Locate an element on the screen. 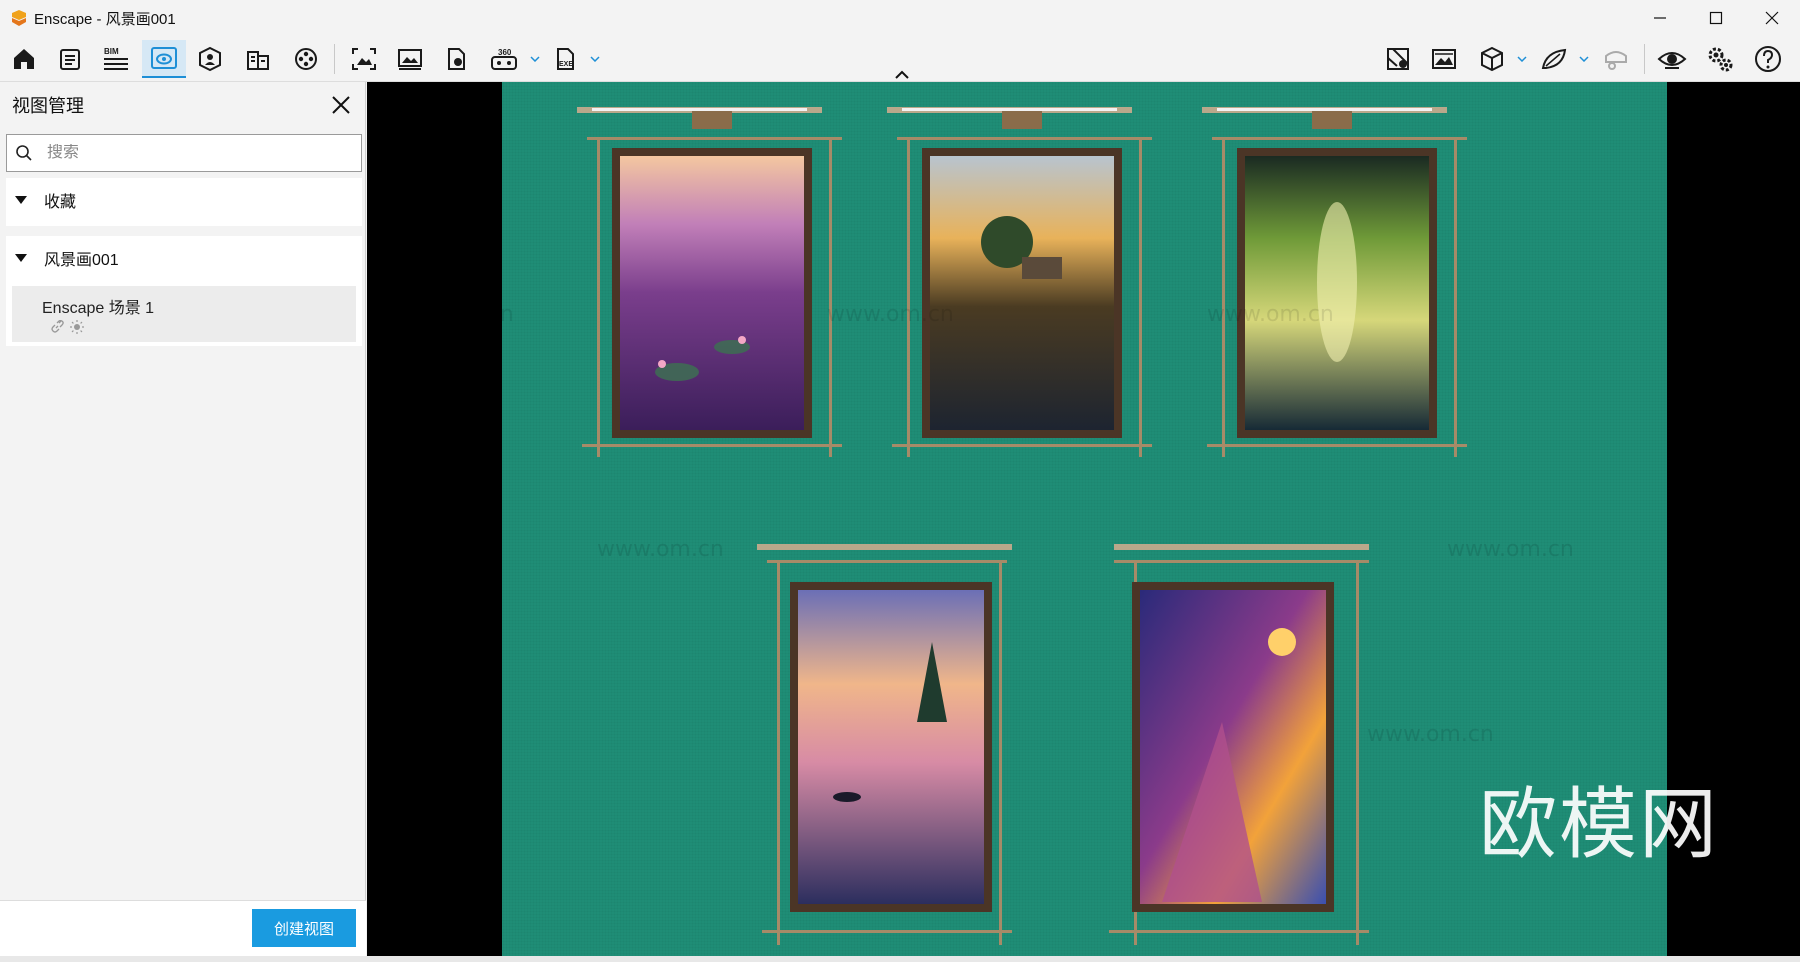 This screenshot has width=1800, height=962. eye-icon is located at coordinates (1672, 60).